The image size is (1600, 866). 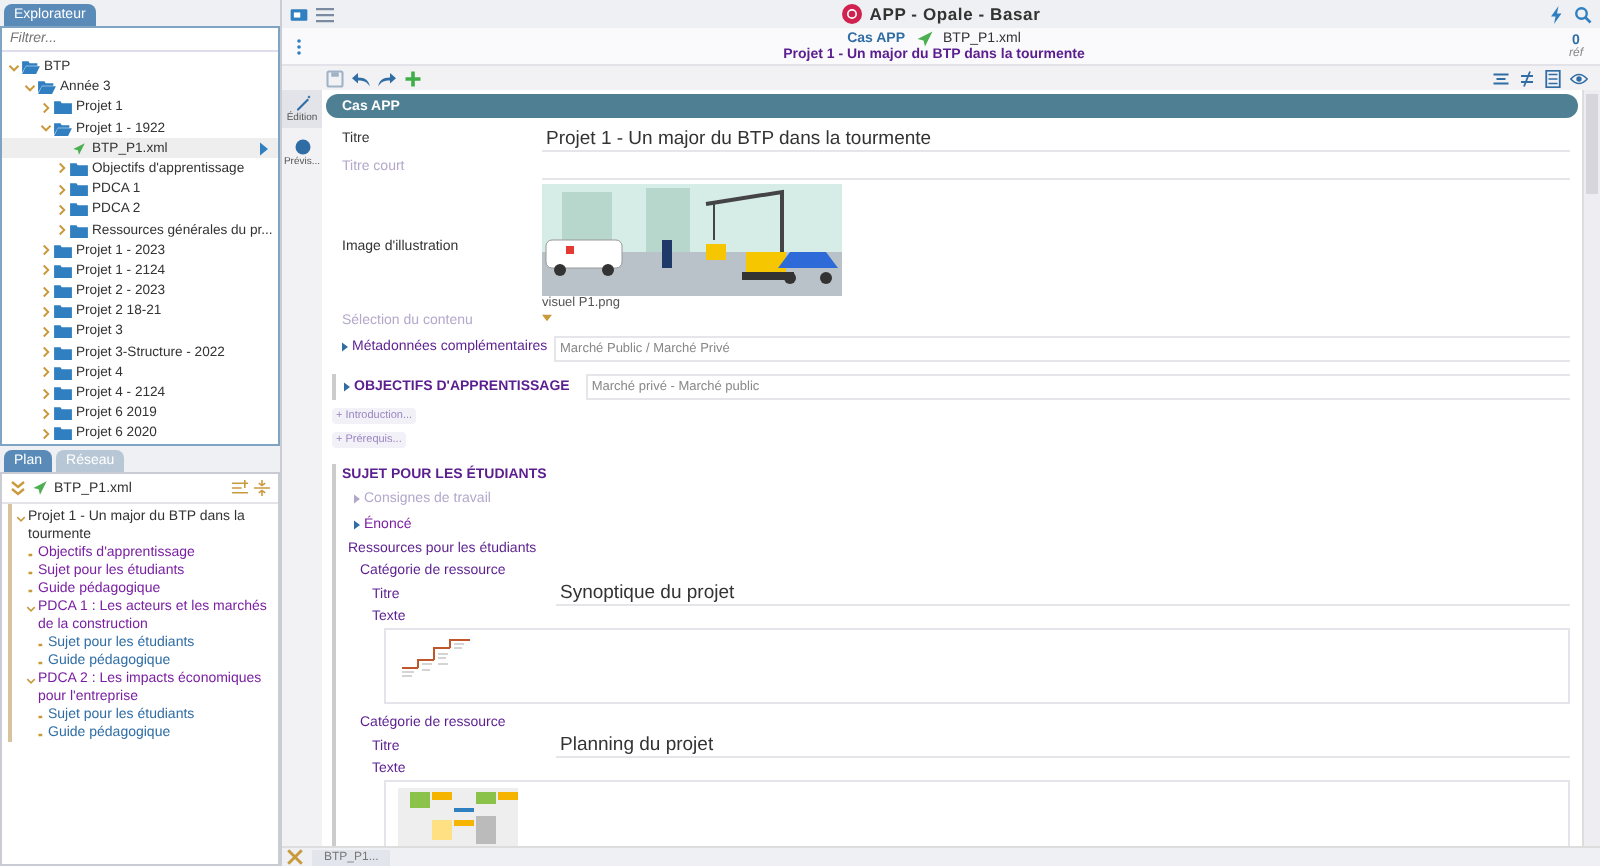 I want to click on collapse-all-icon, so click(x=262, y=488).